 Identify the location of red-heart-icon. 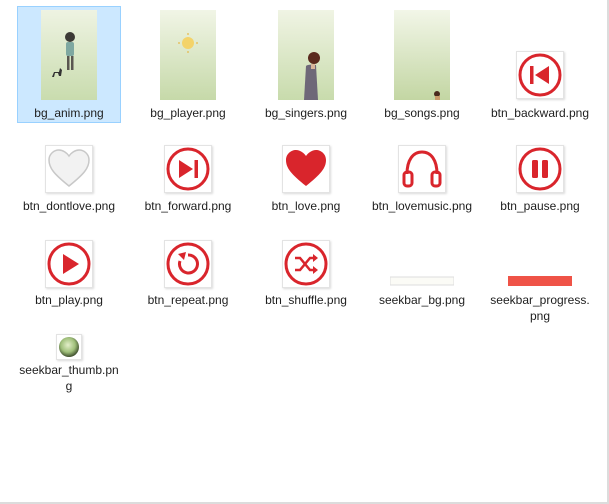
(306, 169).